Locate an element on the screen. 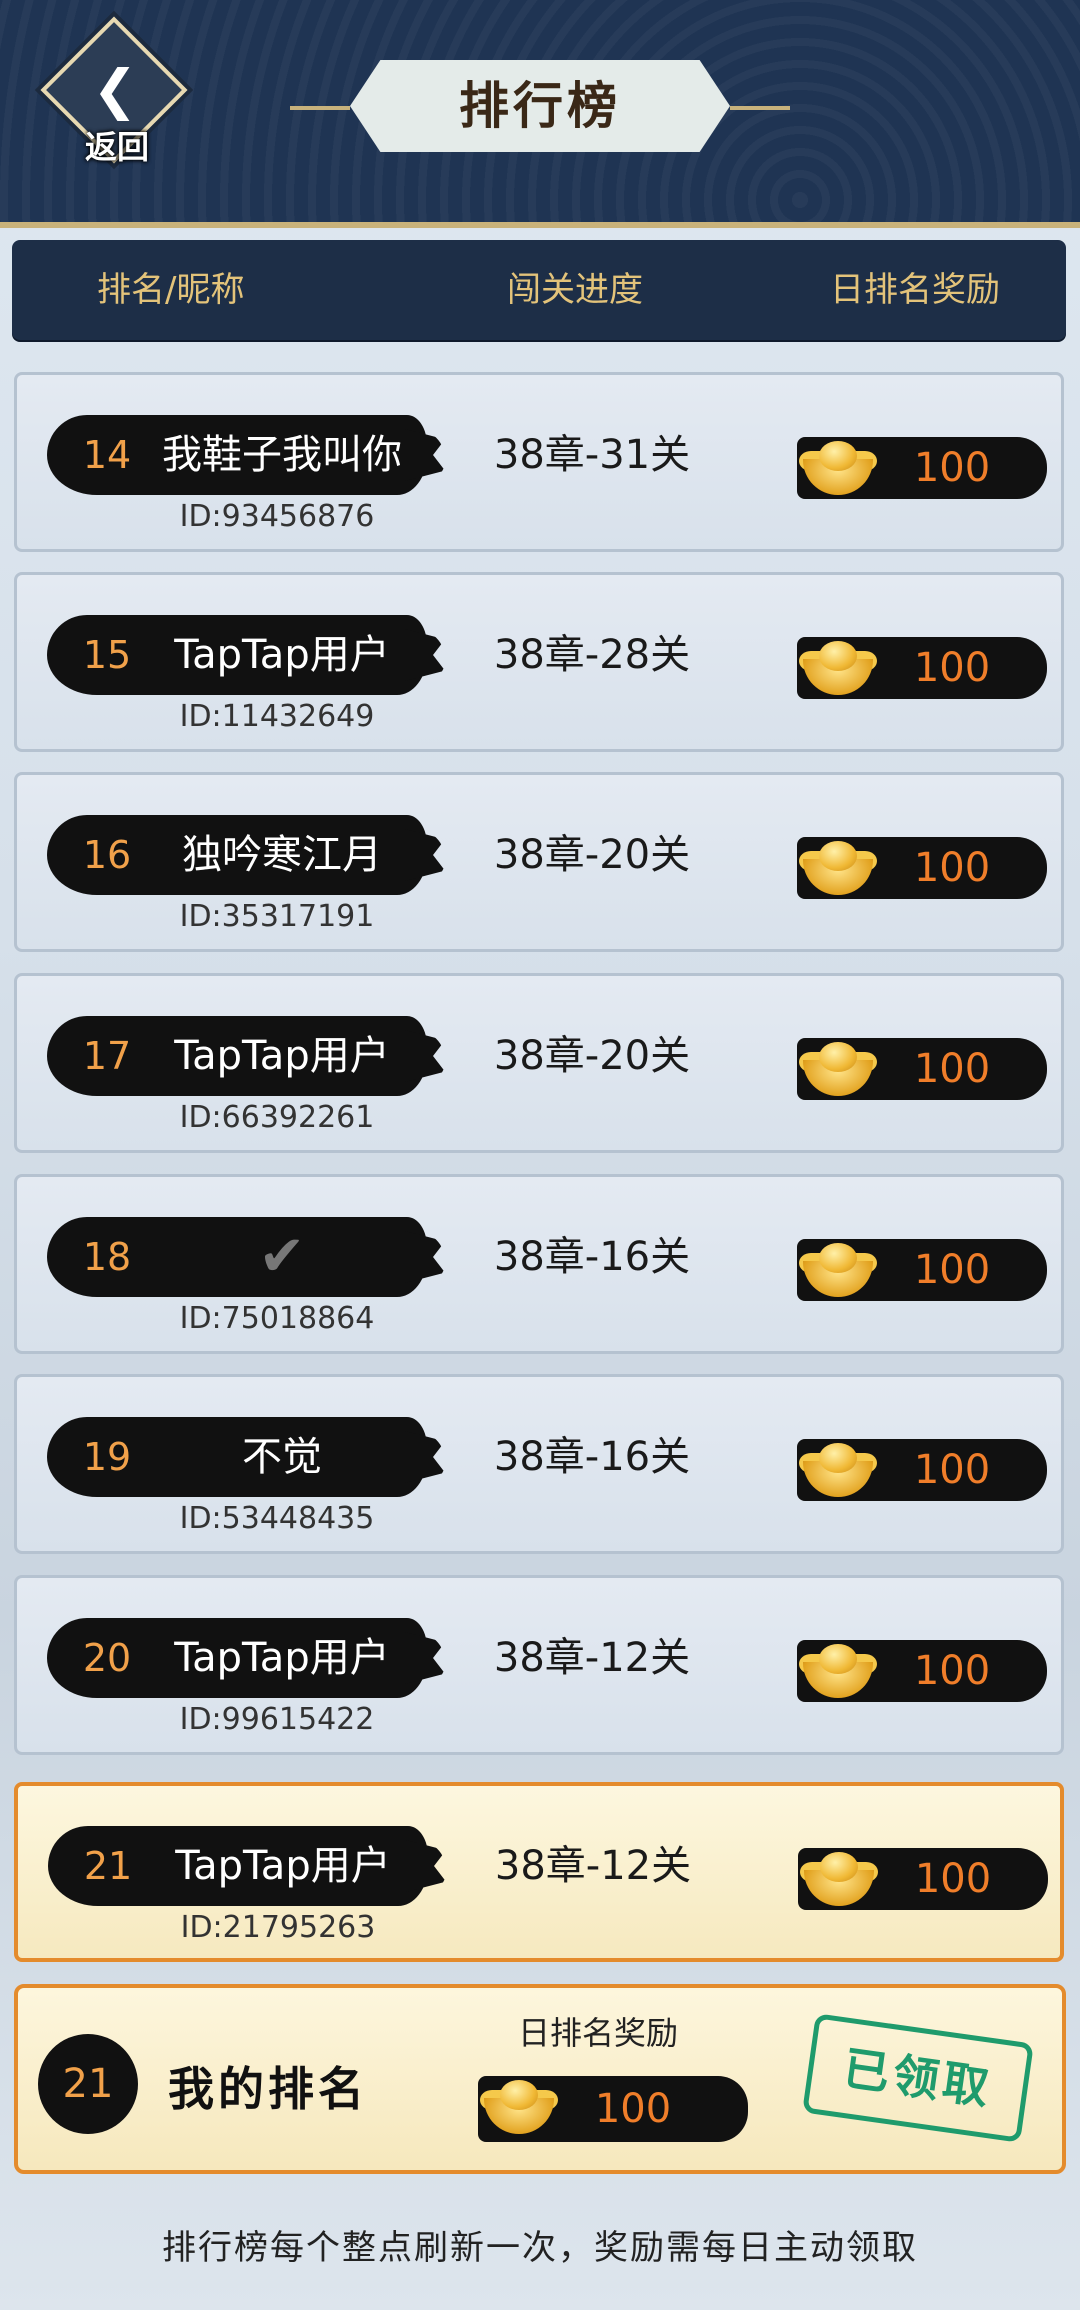 The height and width of the screenshot is (2310, 1080). title-ornament-left is located at coordinates (320, 108).